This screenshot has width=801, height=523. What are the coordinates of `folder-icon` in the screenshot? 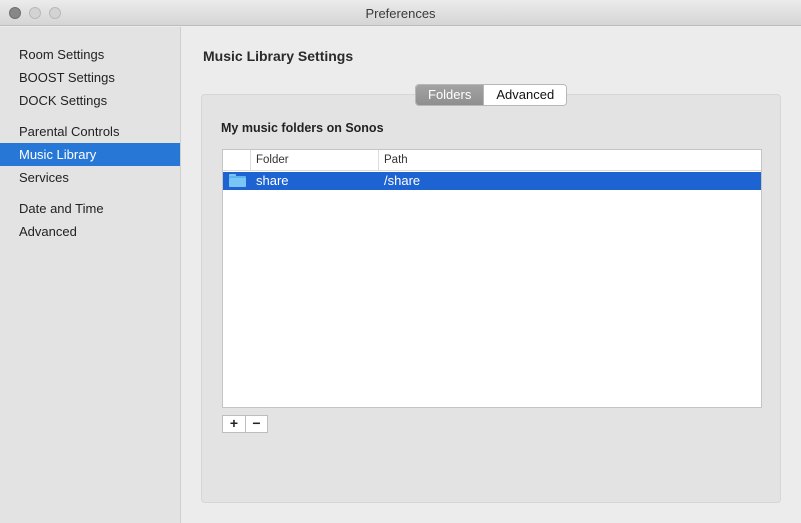 It's located at (237, 180).